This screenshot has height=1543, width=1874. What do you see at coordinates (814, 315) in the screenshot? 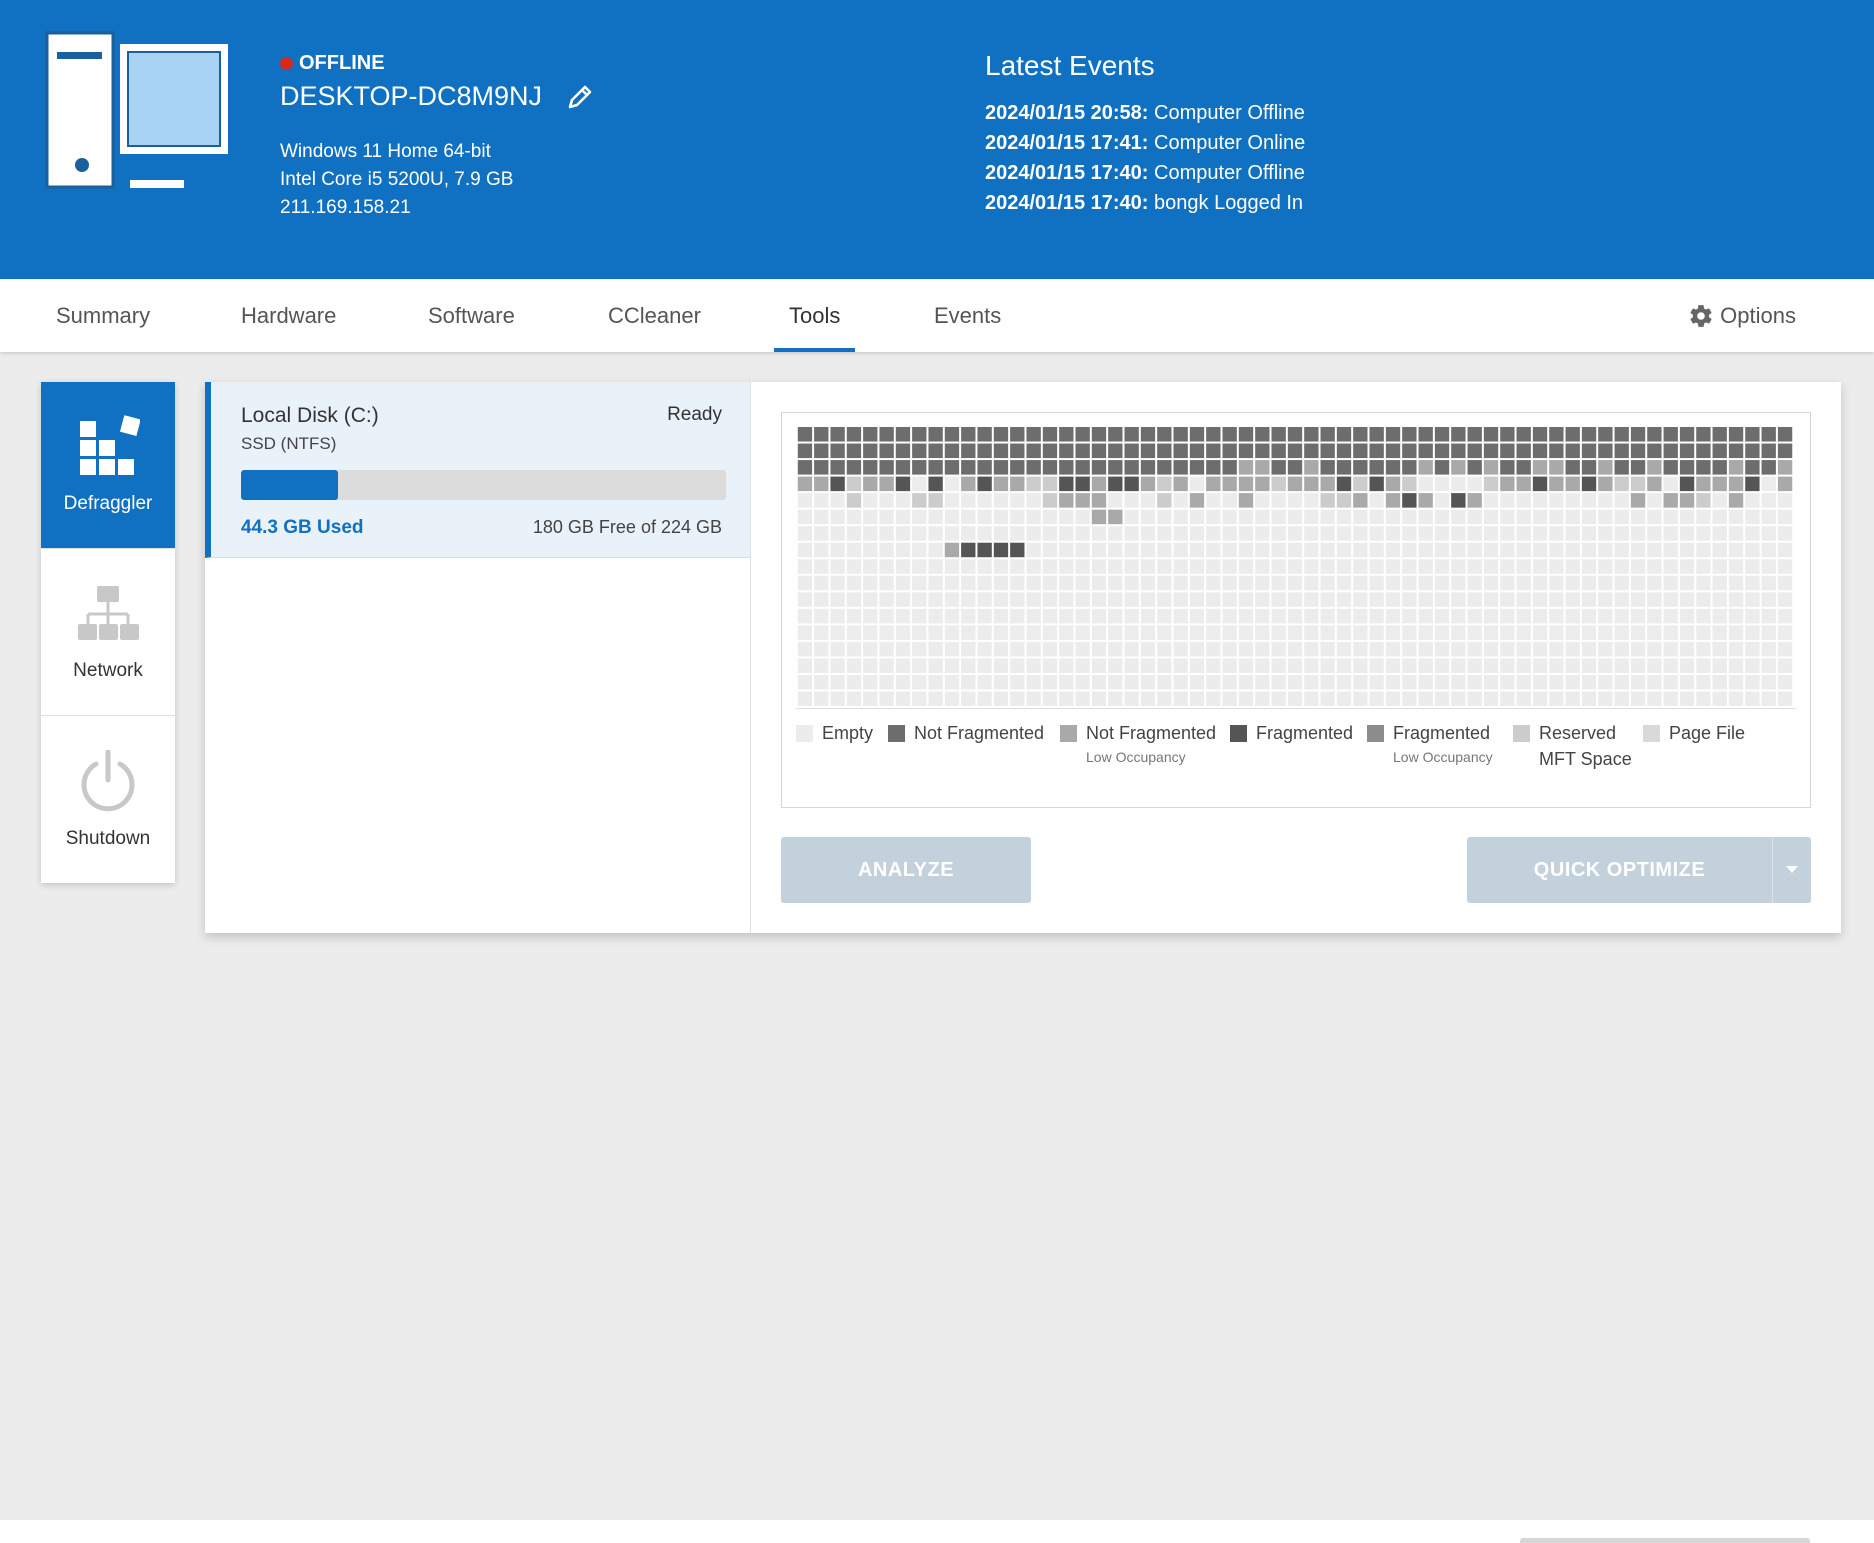
I see `tab-tools: Tools` at bounding box center [814, 315].